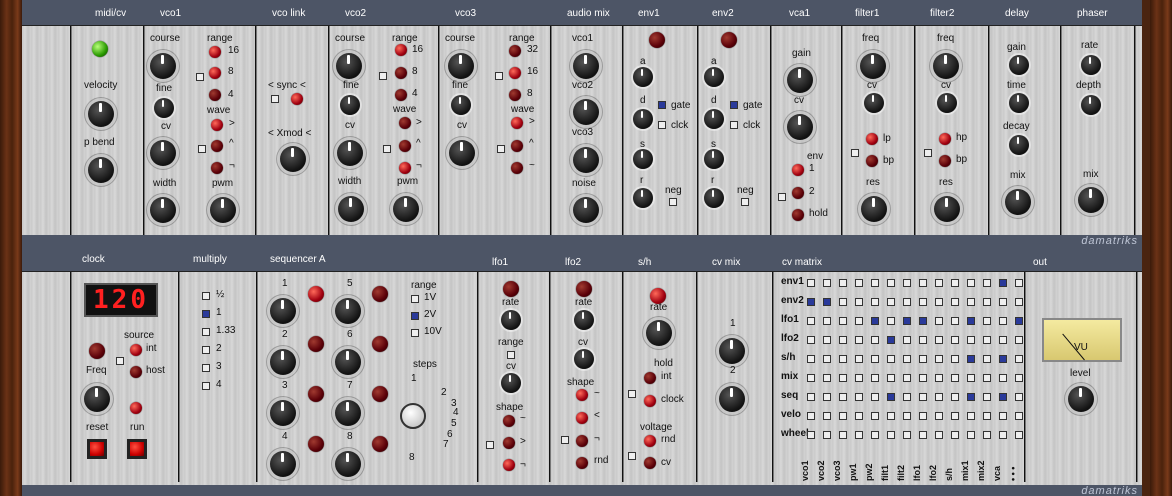 Image resolution: width=1172 pixels, height=496 pixels. I want to click on lfo1-range-checkbox, so click(511, 355).